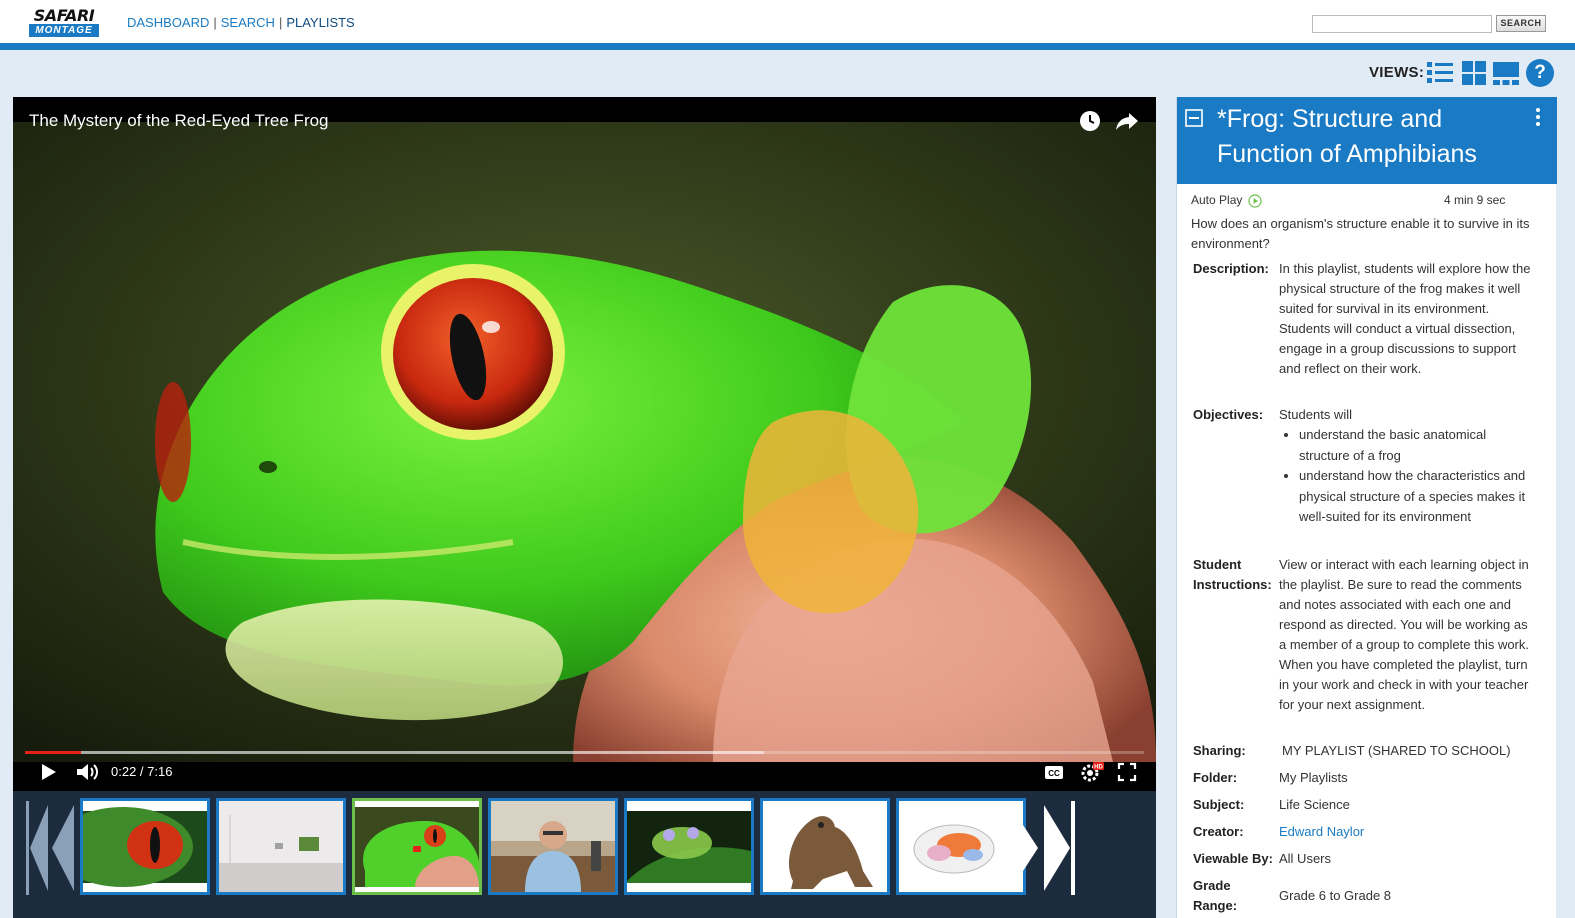 Image resolution: width=1575 pixels, height=918 pixels. What do you see at coordinates (1232, 584) in the screenshot?
I see `instructions-label-line2: Instructions:` at bounding box center [1232, 584].